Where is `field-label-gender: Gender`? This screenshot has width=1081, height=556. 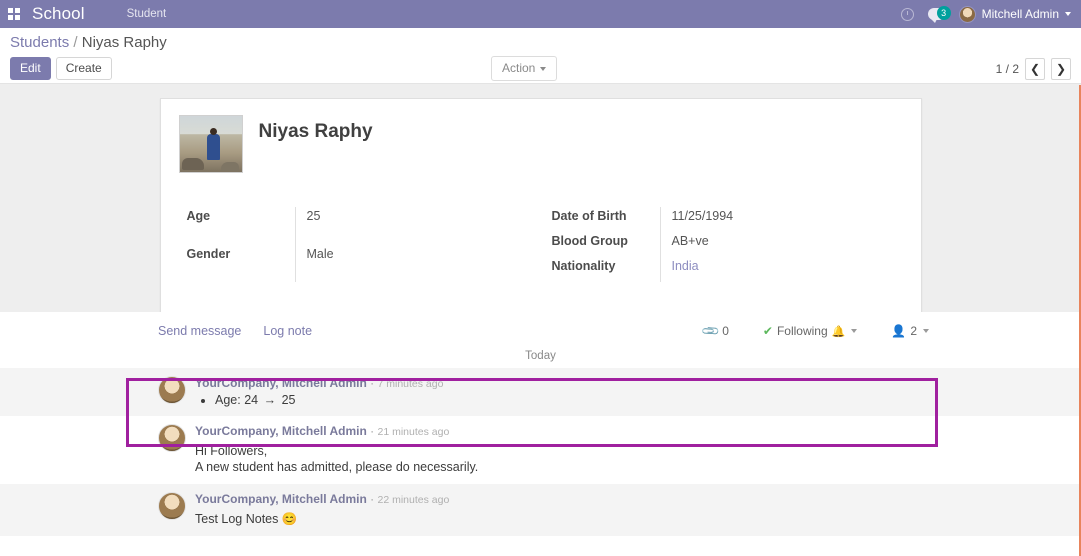 field-label-gender: Gender is located at coordinates (208, 253).